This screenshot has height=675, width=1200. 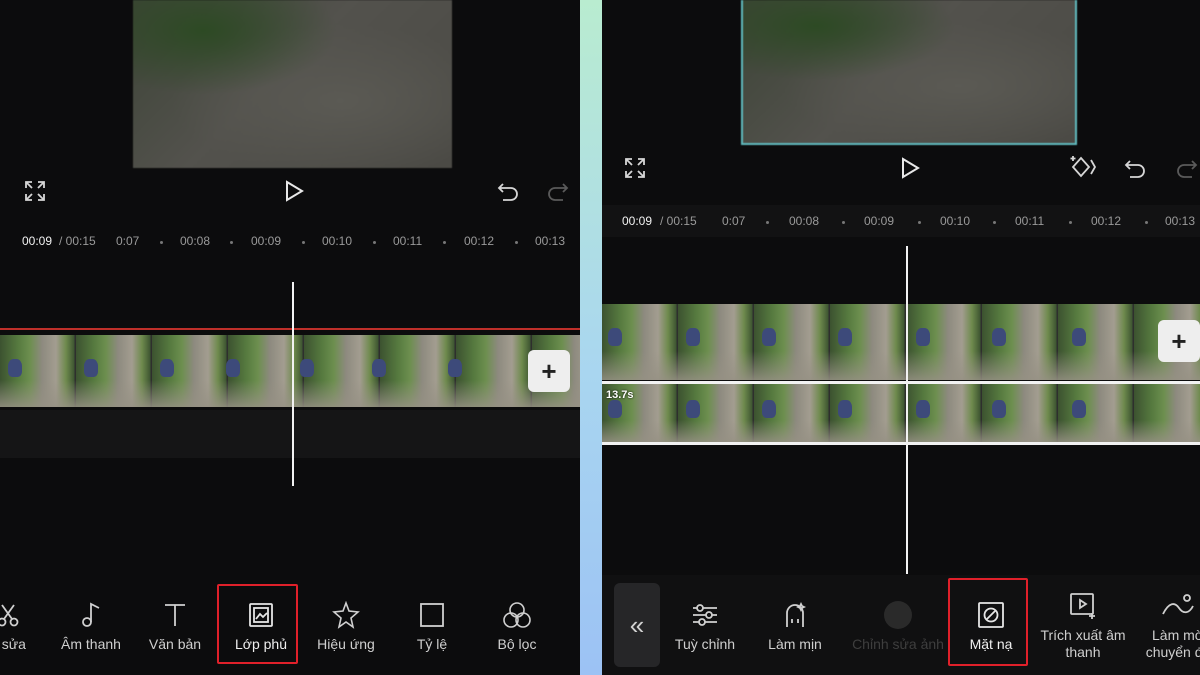 I want to click on overlay-video-track, so click(x=901, y=413).